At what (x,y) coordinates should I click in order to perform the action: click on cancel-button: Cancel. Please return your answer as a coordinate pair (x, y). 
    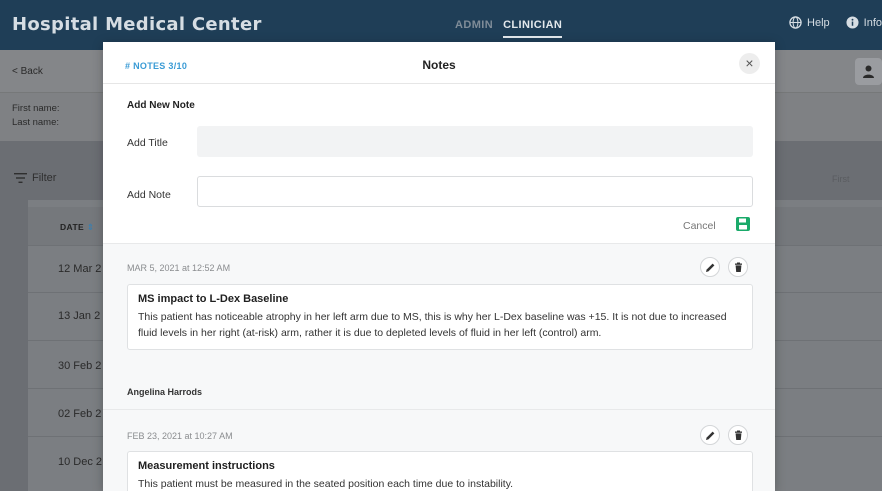
    Looking at the image, I should click on (699, 226).